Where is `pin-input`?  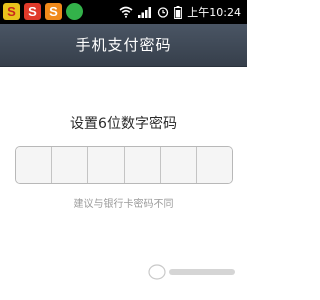
pin-input is located at coordinates (124, 165).